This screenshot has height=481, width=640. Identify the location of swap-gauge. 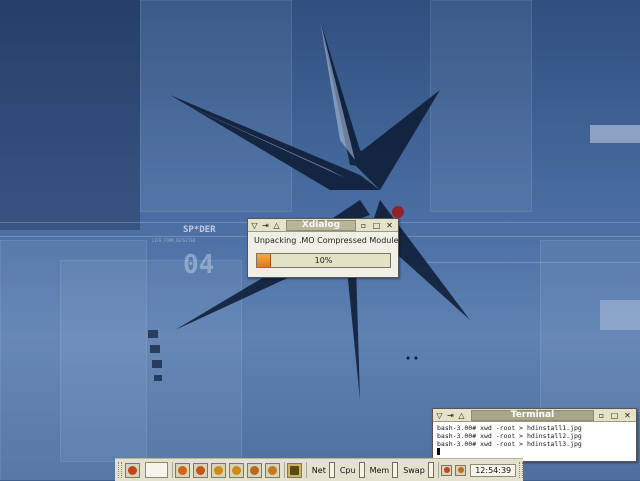
(431, 470).